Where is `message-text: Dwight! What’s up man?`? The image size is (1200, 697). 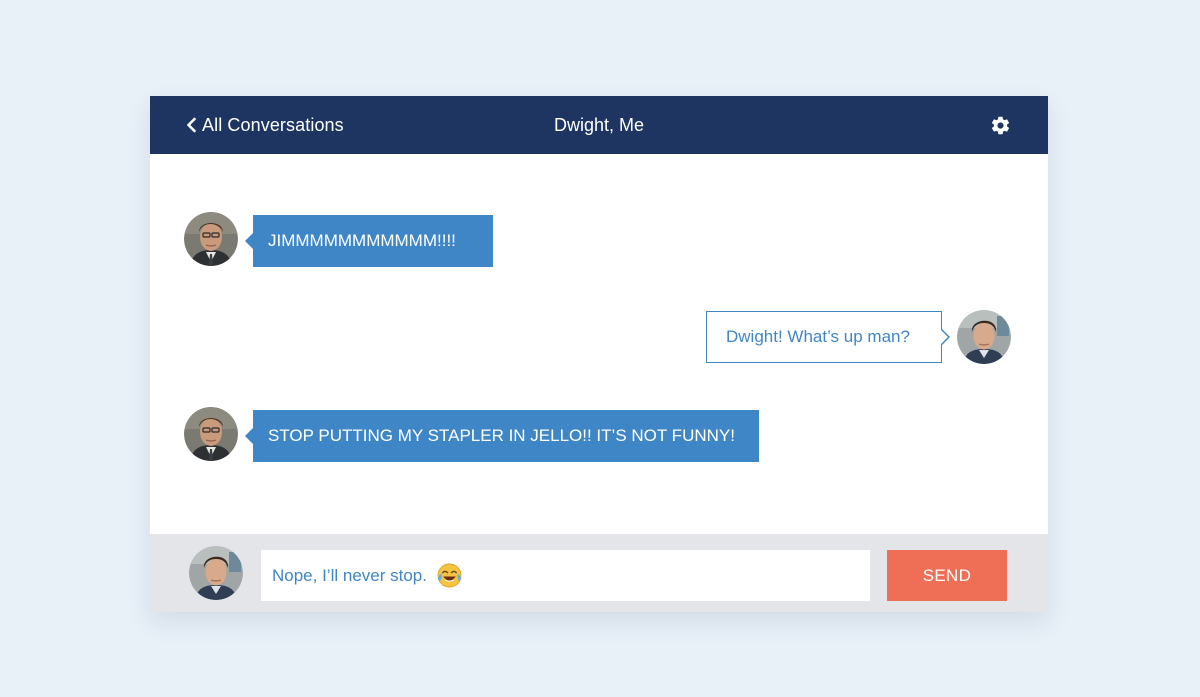
message-text: Dwight! What’s up man? is located at coordinates (818, 336).